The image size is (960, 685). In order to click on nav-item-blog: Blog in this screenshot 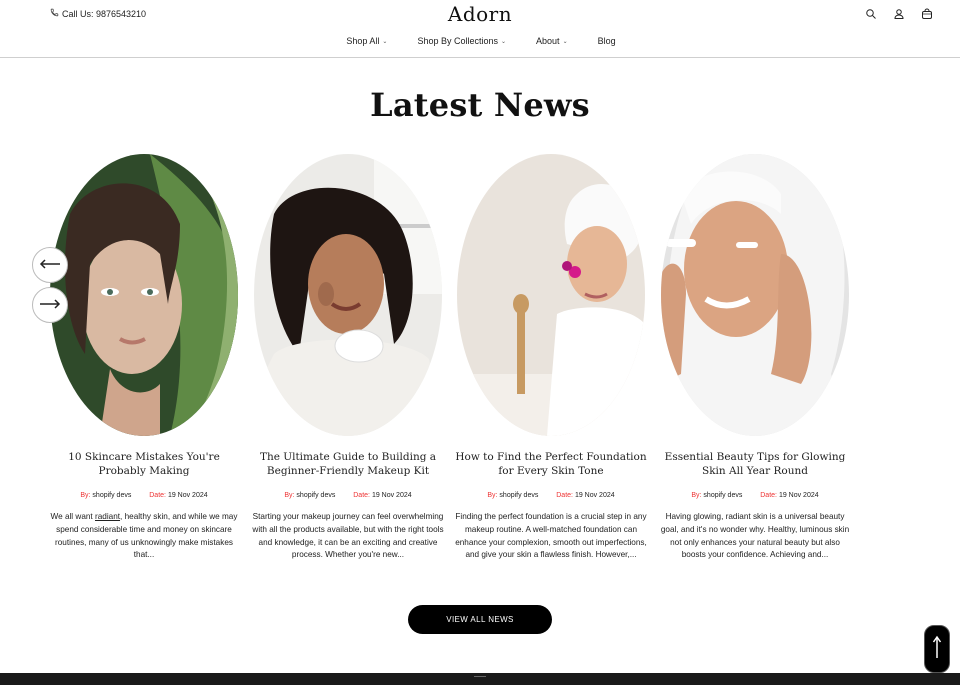, I will do `click(607, 41)`.